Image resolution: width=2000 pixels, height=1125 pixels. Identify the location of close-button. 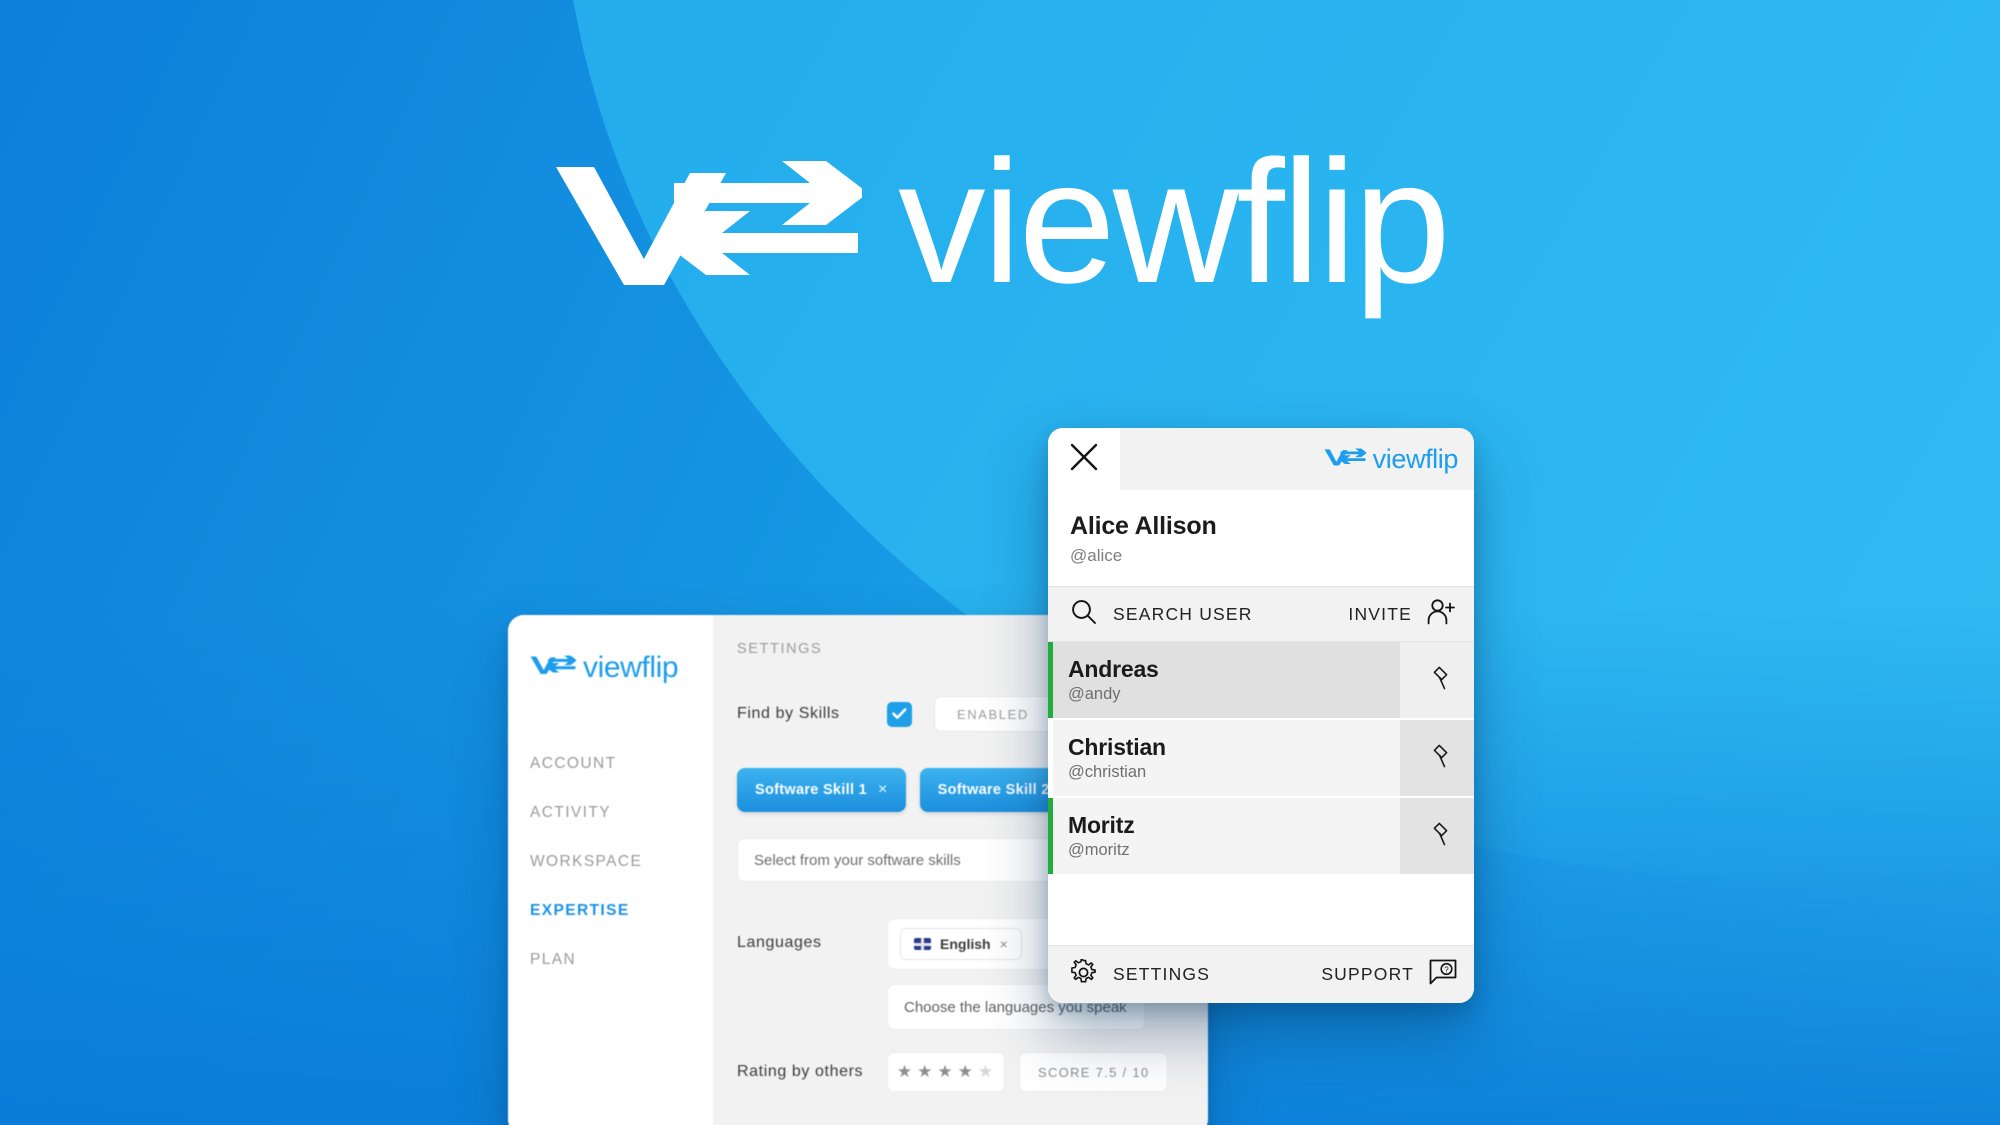
(1084, 459).